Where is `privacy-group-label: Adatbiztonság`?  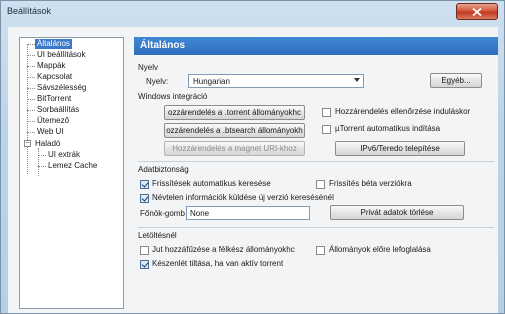
privacy-group-label: Adatbiztonság is located at coordinates (163, 169).